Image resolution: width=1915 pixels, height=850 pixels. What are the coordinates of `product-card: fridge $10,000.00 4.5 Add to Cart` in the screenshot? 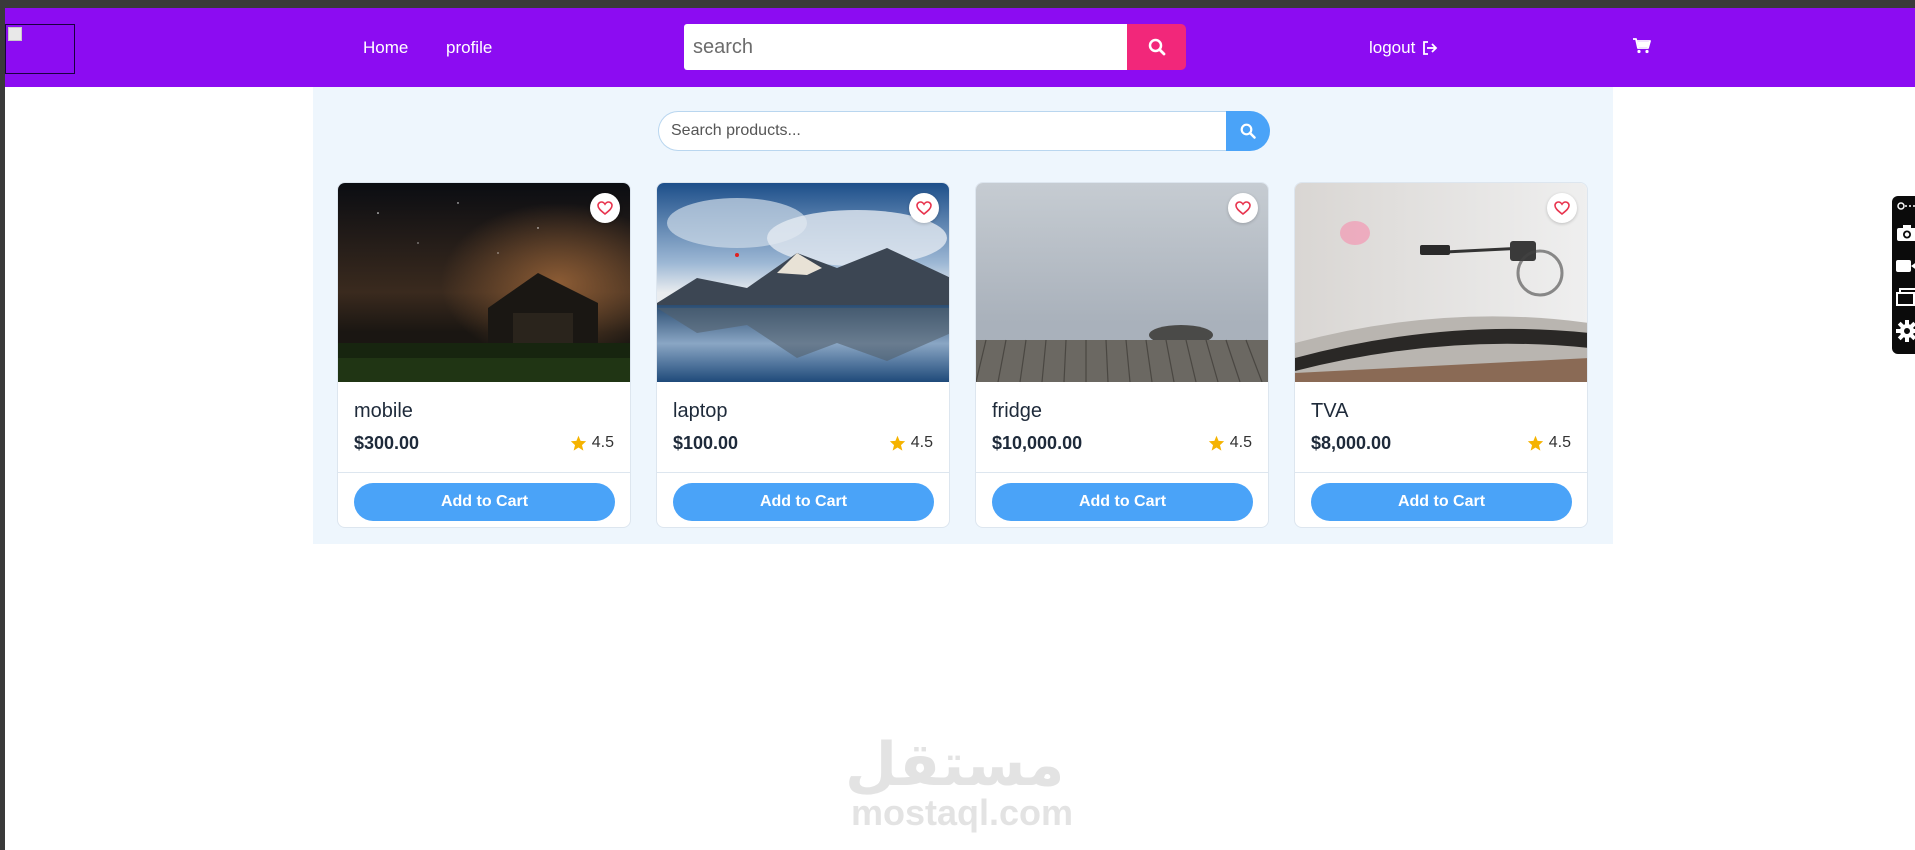 It's located at (1122, 355).